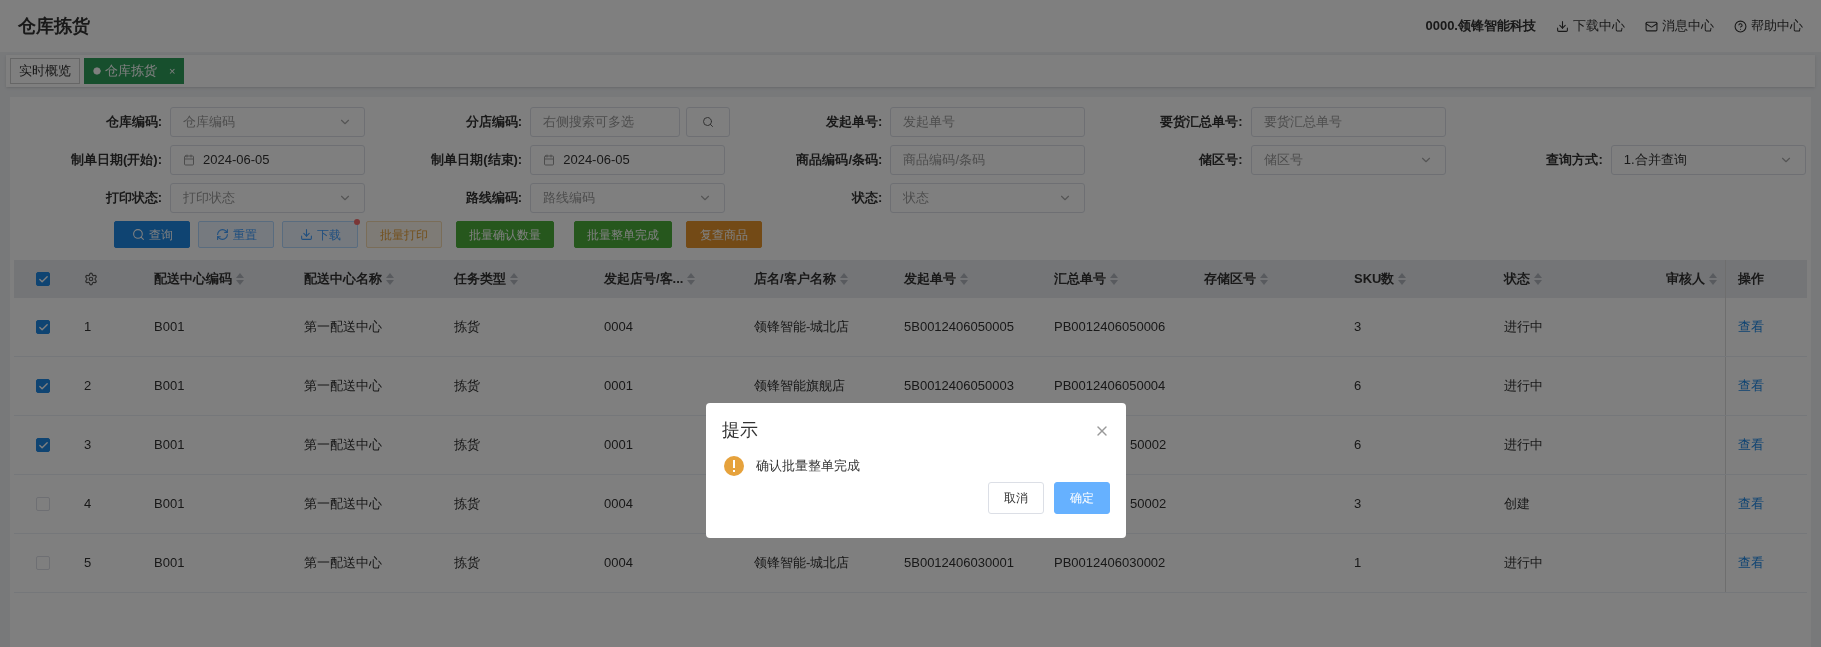 The image size is (1821, 647). Describe the element at coordinates (193, 279) in the screenshot. I see `column-header: 配送中心编码` at that location.